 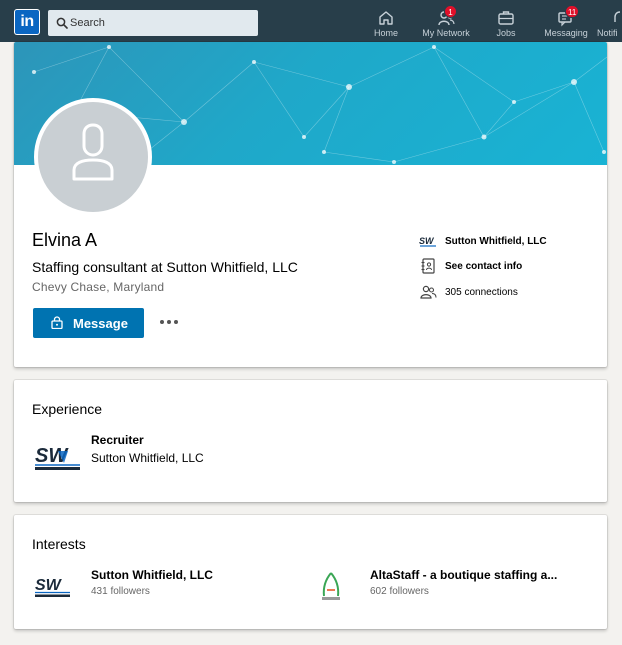 I want to click on more-options-button, so click(x=169, y=322).